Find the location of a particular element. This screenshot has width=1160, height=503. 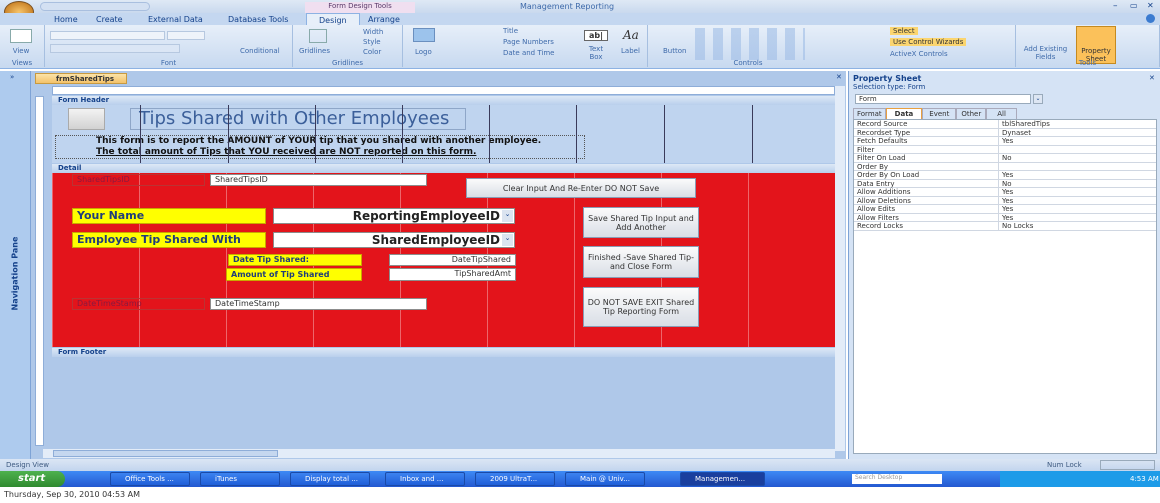

width-button: Width is located at coordinates (373, 32).